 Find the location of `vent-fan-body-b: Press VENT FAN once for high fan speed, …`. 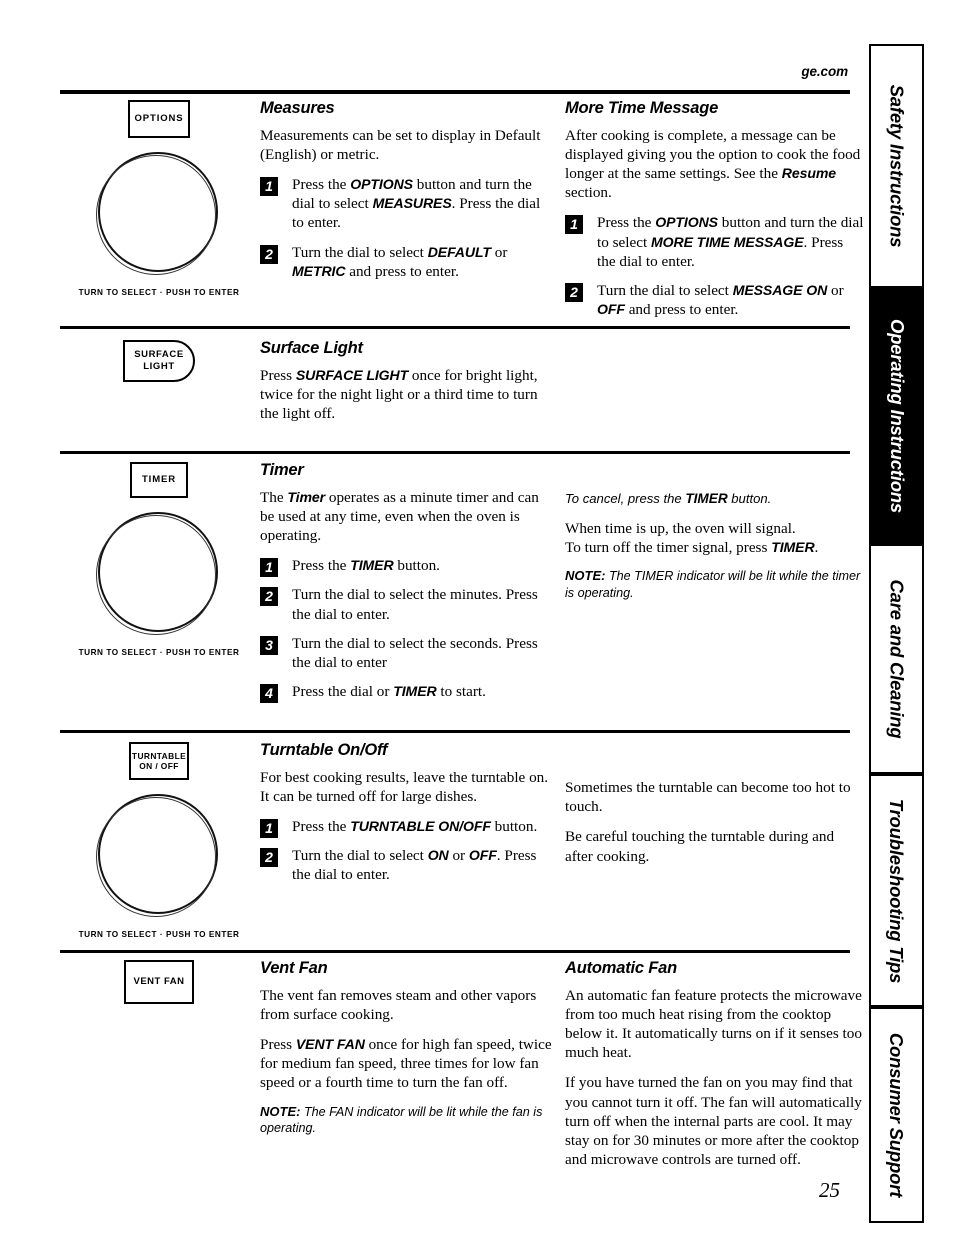

vent-fan-body-b: Press VENT FAN once for high fan speed, … is located at coordinates (406, 1064).